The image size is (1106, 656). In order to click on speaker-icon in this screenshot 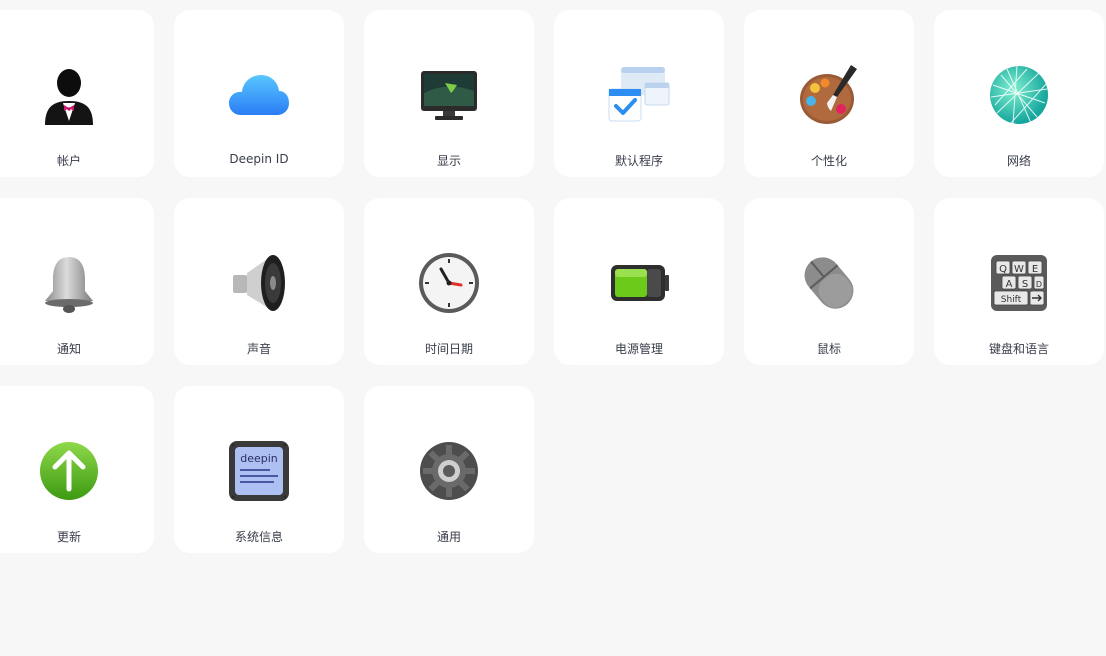, I will do `click(259, 283)`.